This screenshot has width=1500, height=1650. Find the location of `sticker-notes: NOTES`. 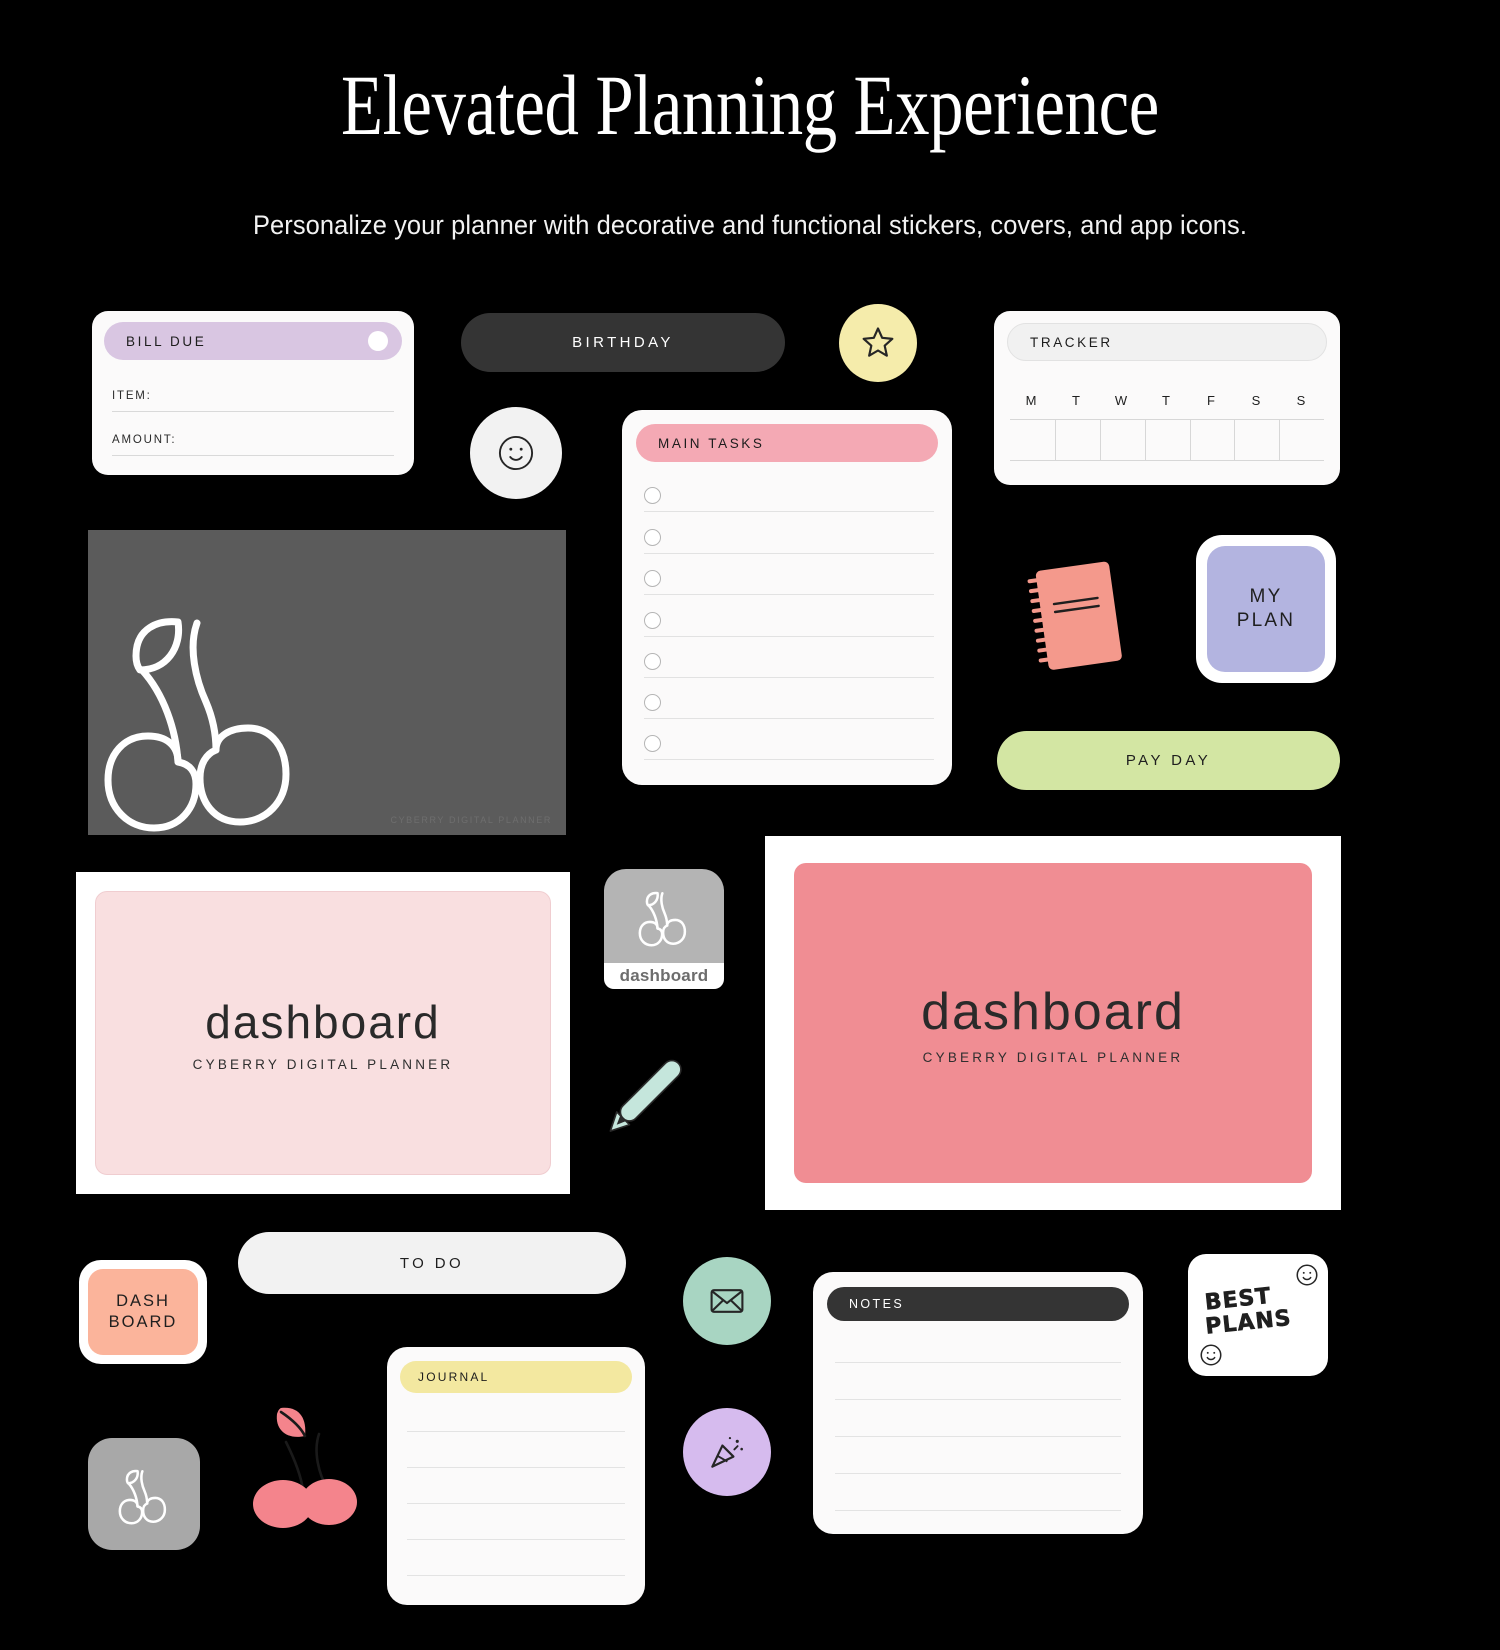

sticker-notes: NOTES is located at coordinates (978, 1403).